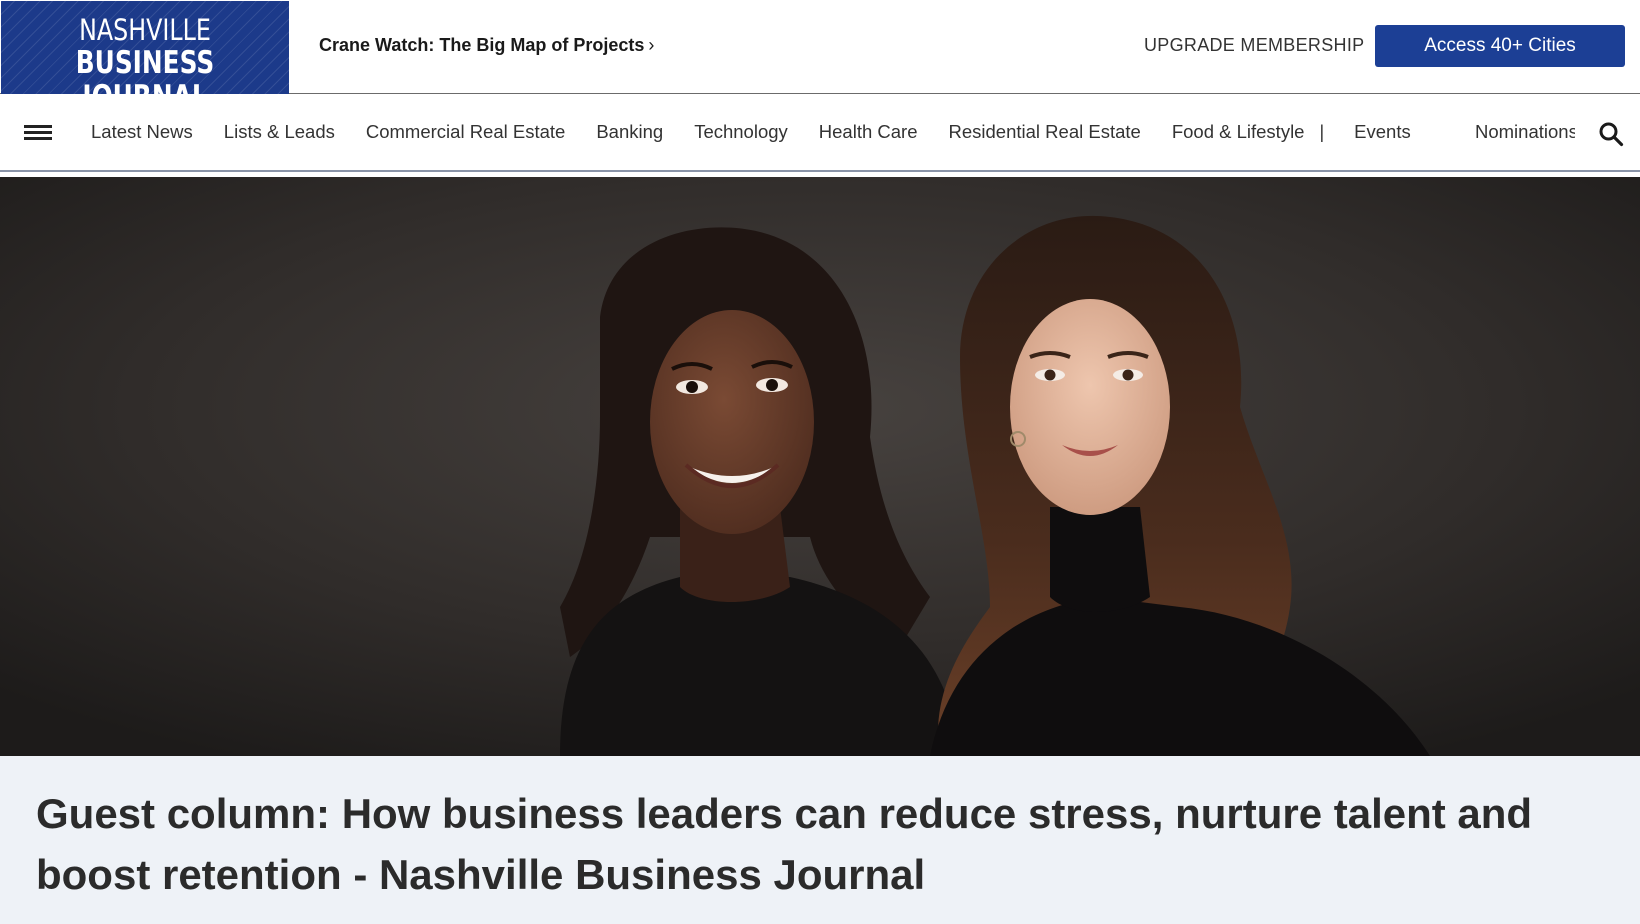 Image resolution: width=1640 pixels, height=924 pixels. I want to click on site-logo: NASHVILLE BUSINESS JOURNAL, so click(145, 47).